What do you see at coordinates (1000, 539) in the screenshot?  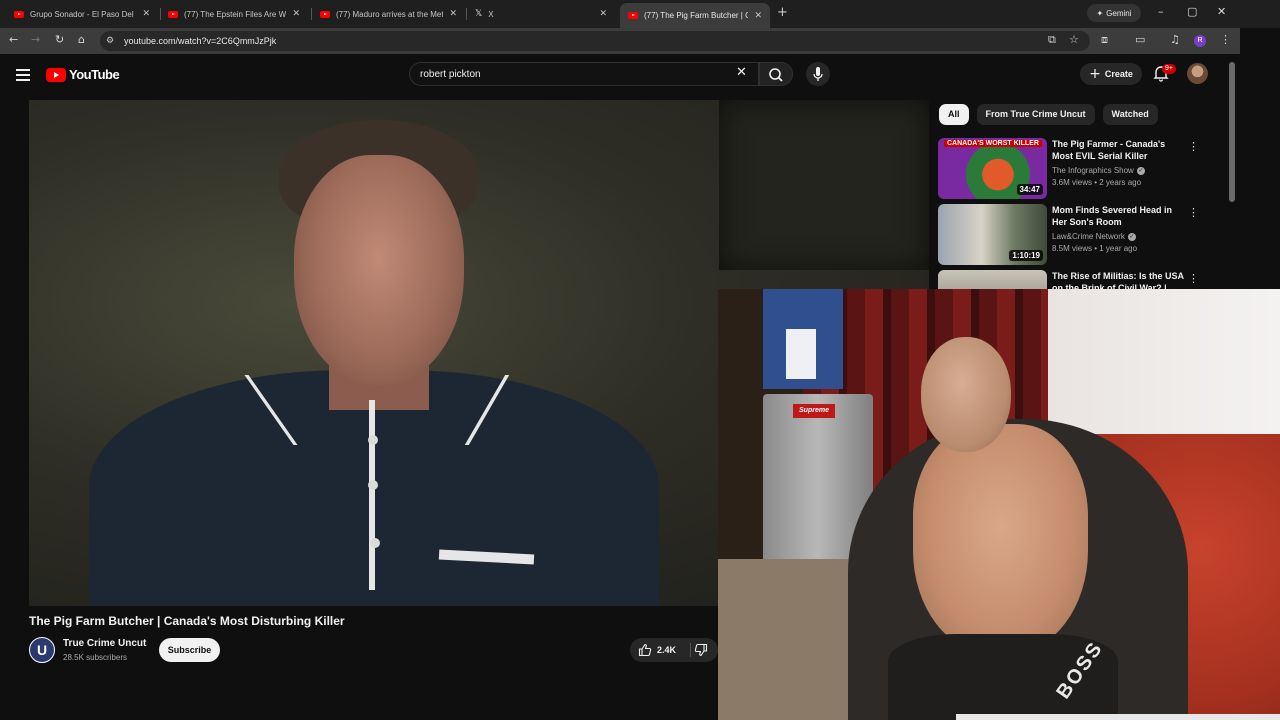 I see `webcam-person-torso` at bounding box center [1000, 539].